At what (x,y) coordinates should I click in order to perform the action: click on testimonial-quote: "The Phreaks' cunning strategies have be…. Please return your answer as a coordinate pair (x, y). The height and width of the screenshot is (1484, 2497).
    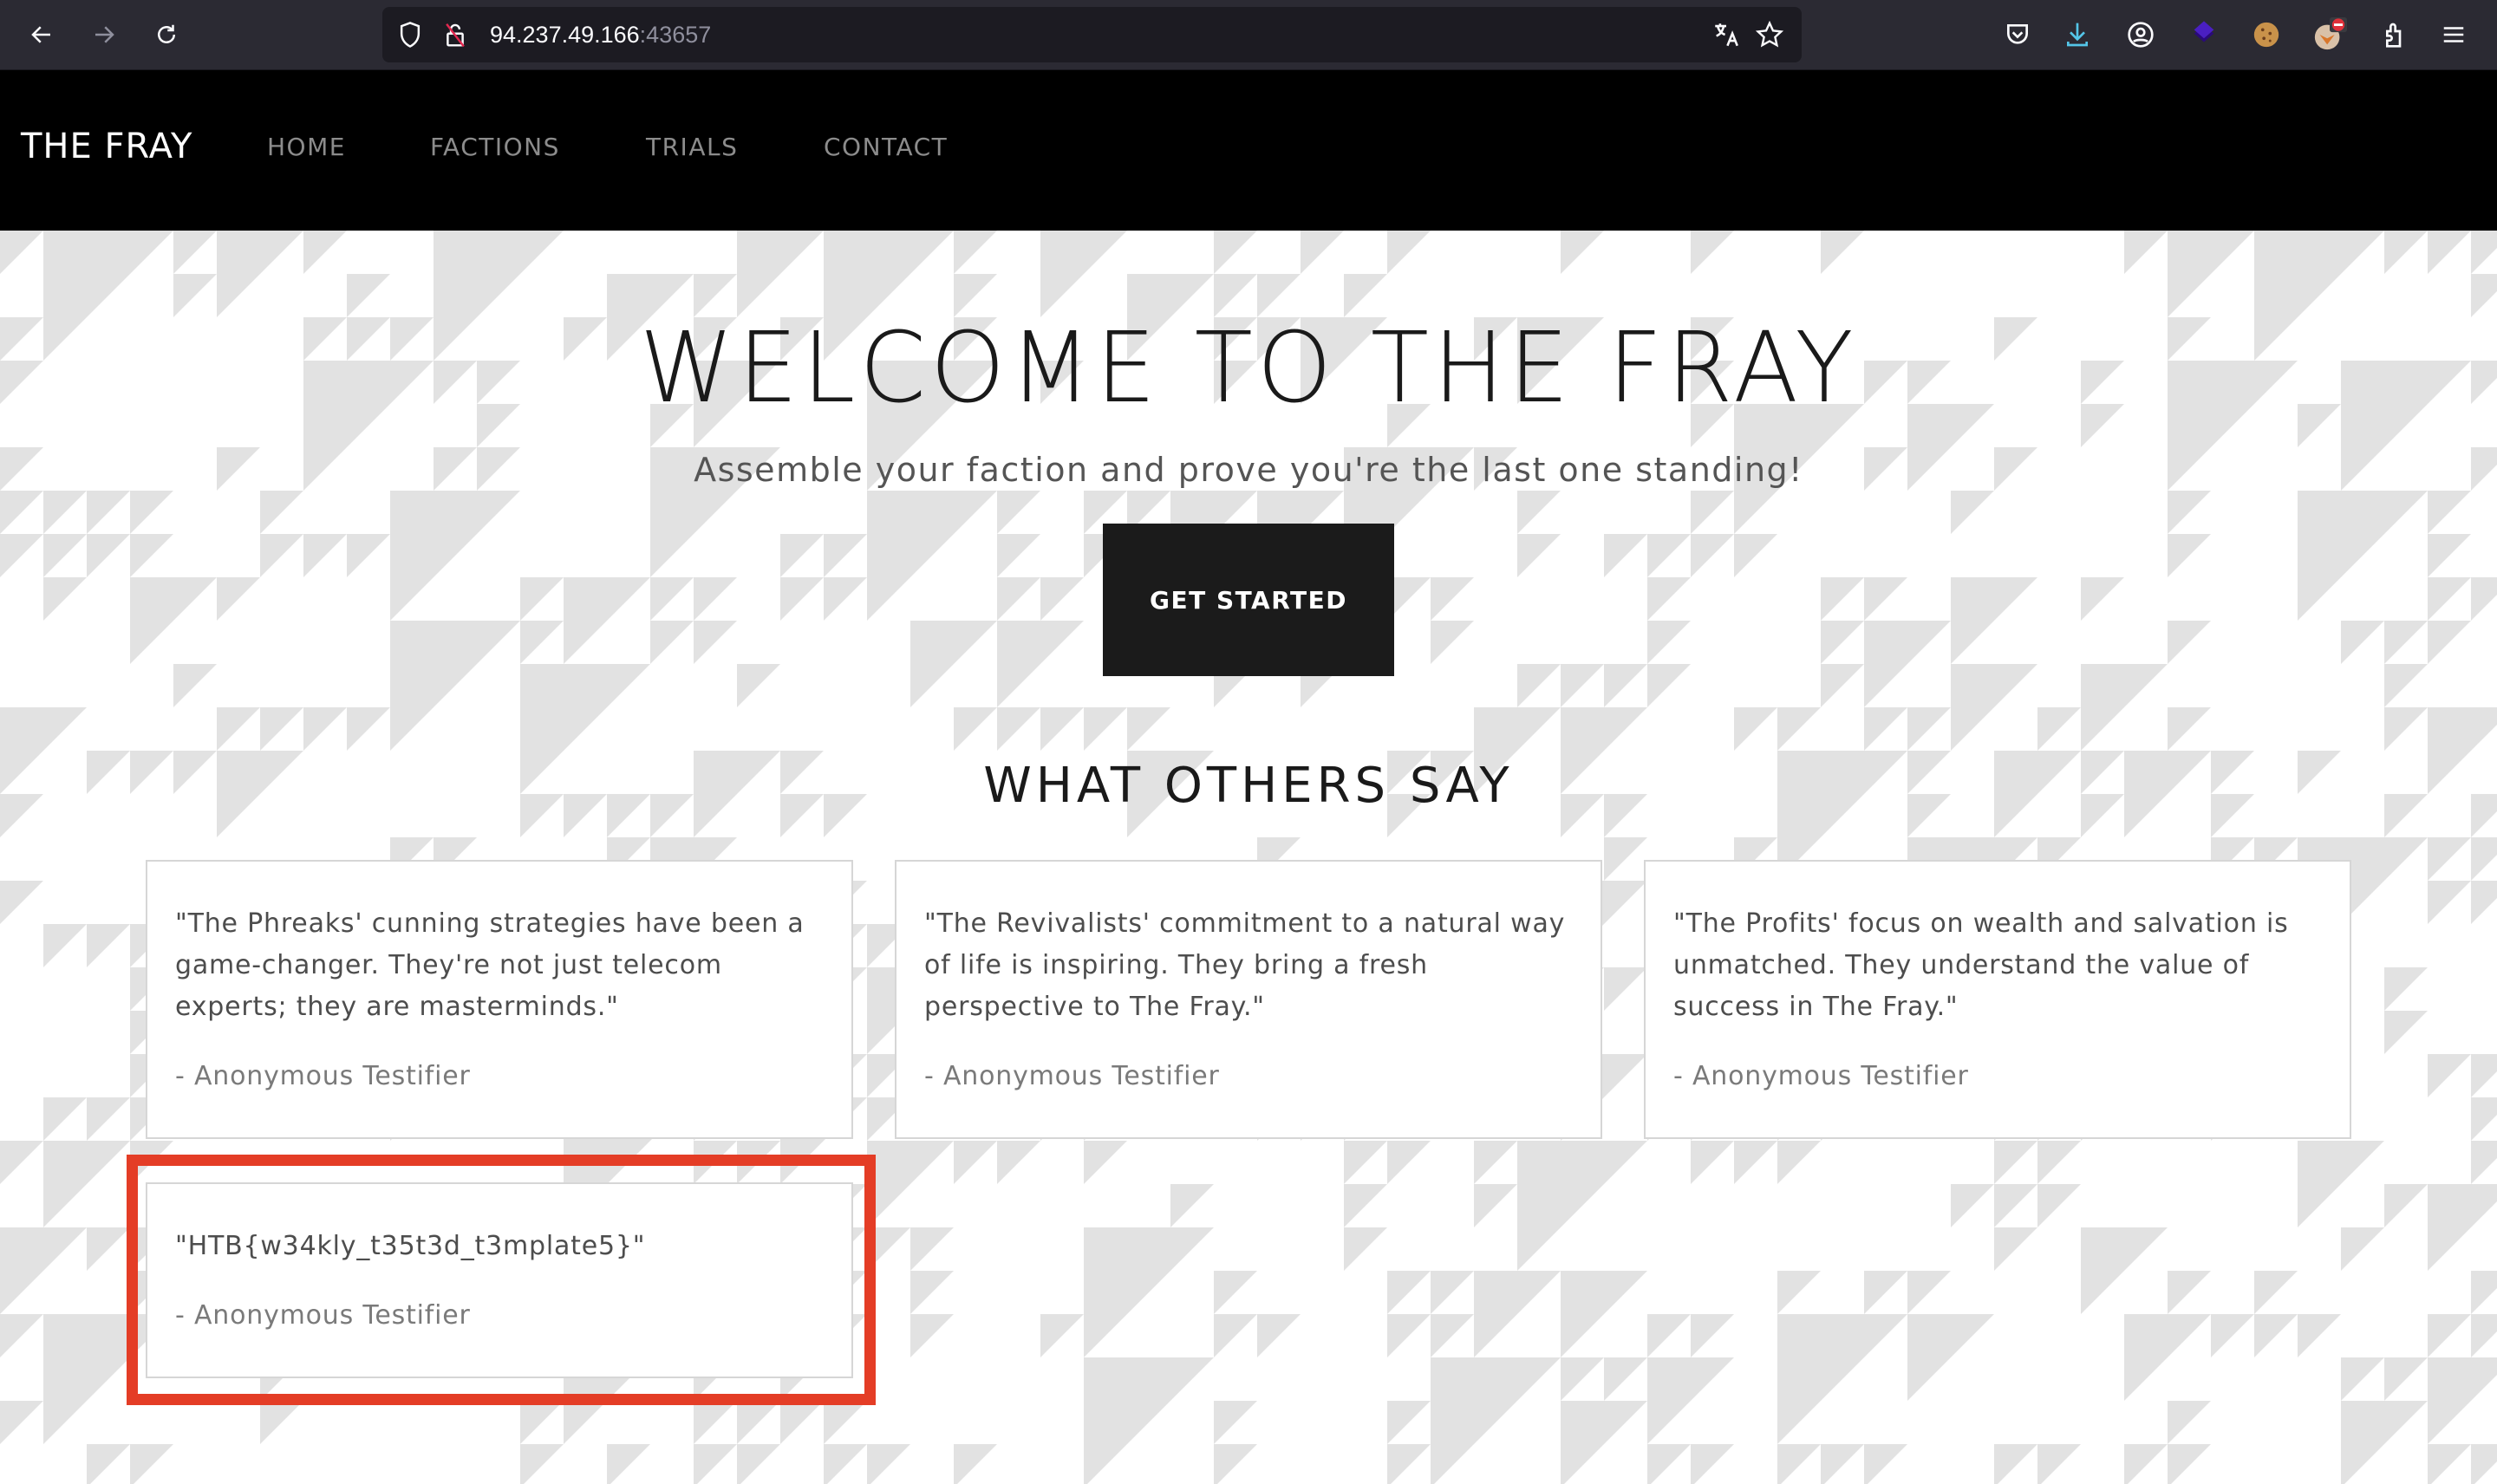
    Looking at the image, I should click on (490, 965).